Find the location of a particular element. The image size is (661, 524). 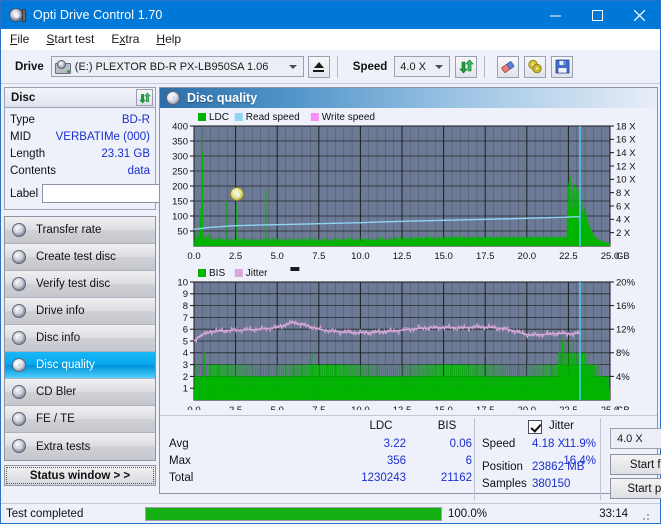

page-title: Disc quality is located at coordinates (222, 98).